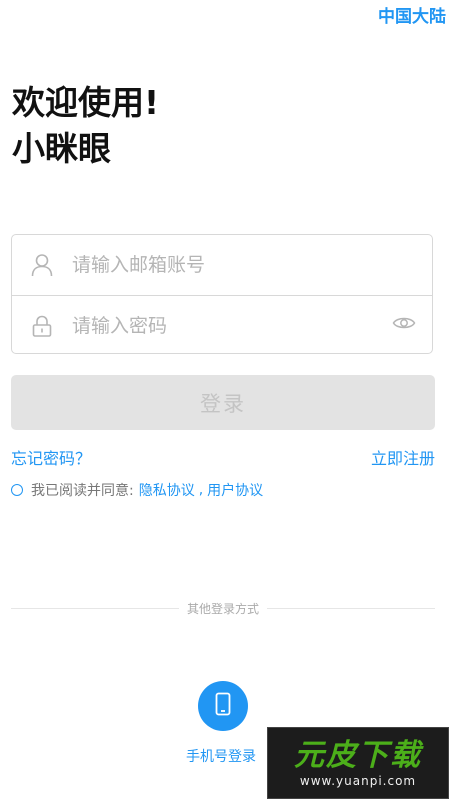  I want to click on user-icon, so click(42, 265).